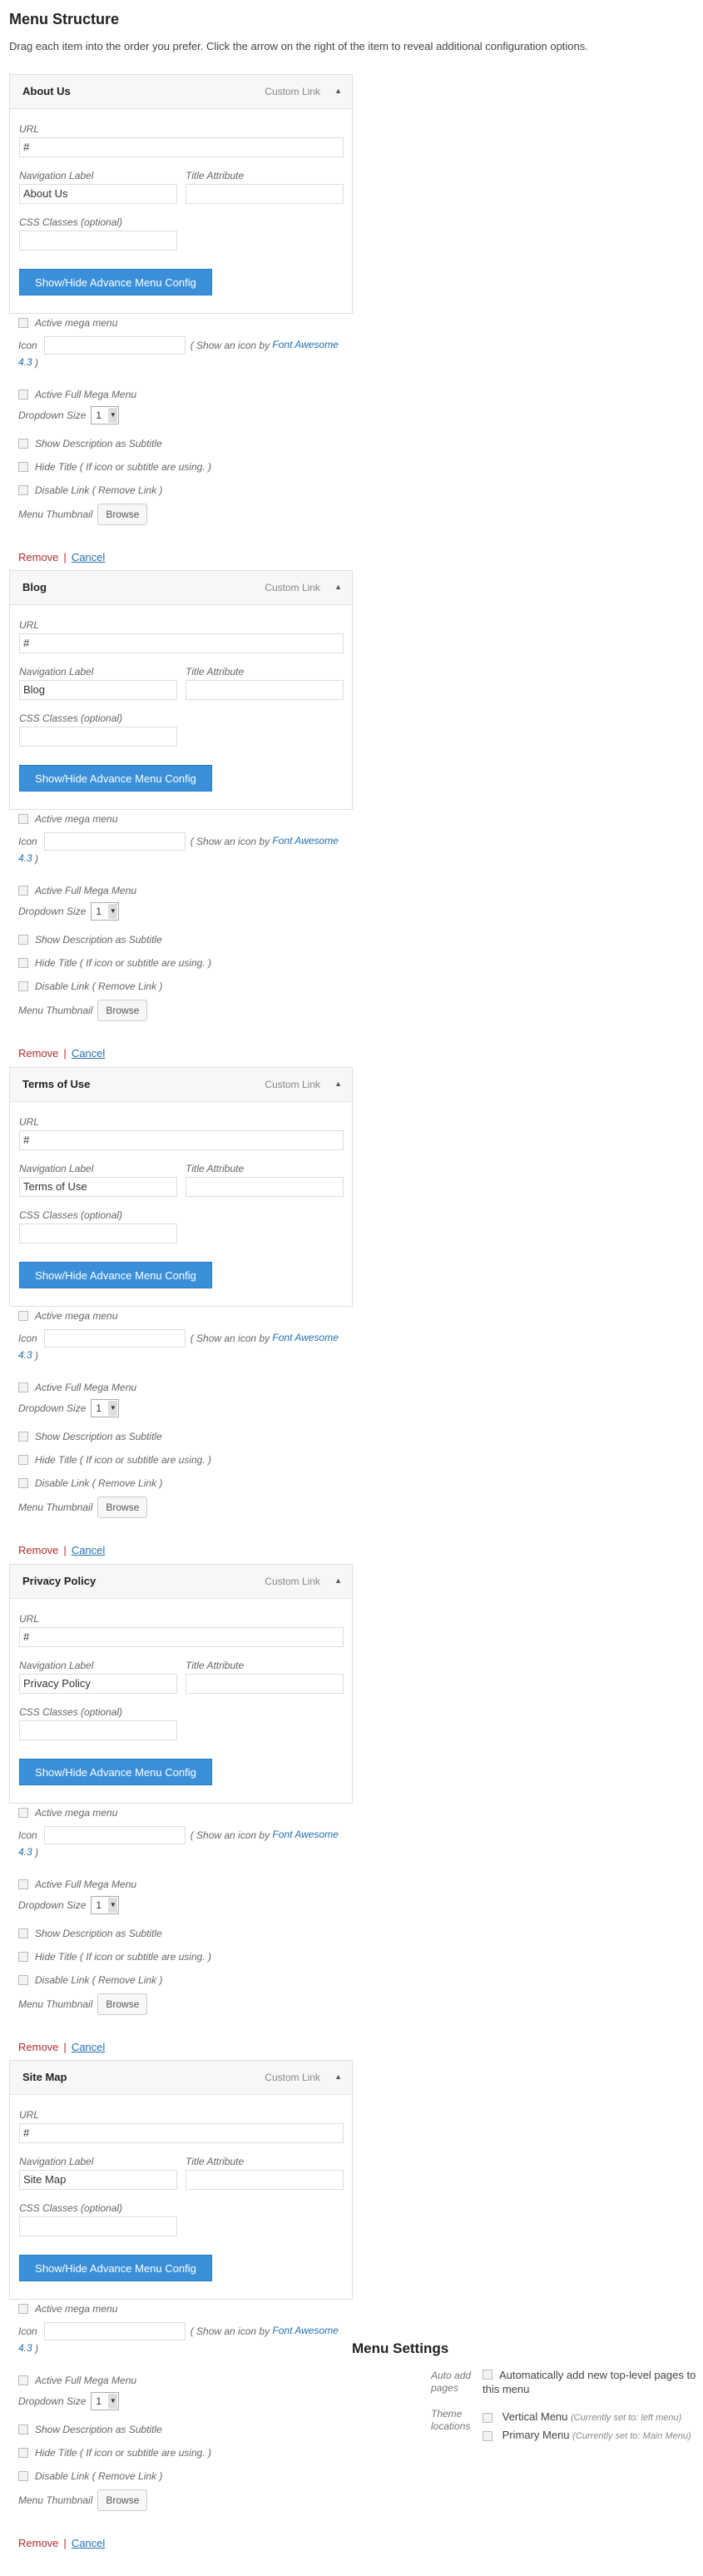  What do you see at coordinates (181, 2078) in the screenshot?
I see `menu-item-header: Site Map Custom Link ▲` at bounding box center [181, 2078].